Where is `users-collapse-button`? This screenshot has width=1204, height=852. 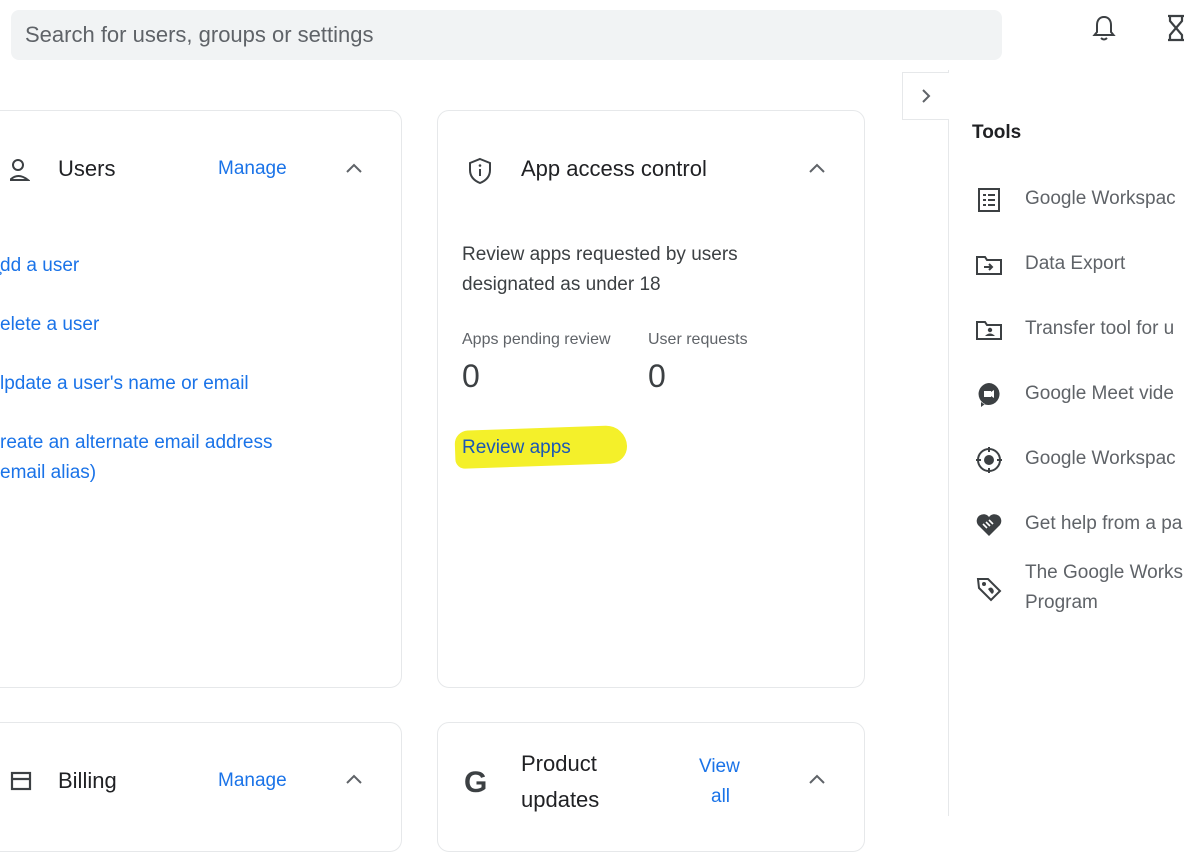
users-collapse-button is located at coordinates (354, 171).